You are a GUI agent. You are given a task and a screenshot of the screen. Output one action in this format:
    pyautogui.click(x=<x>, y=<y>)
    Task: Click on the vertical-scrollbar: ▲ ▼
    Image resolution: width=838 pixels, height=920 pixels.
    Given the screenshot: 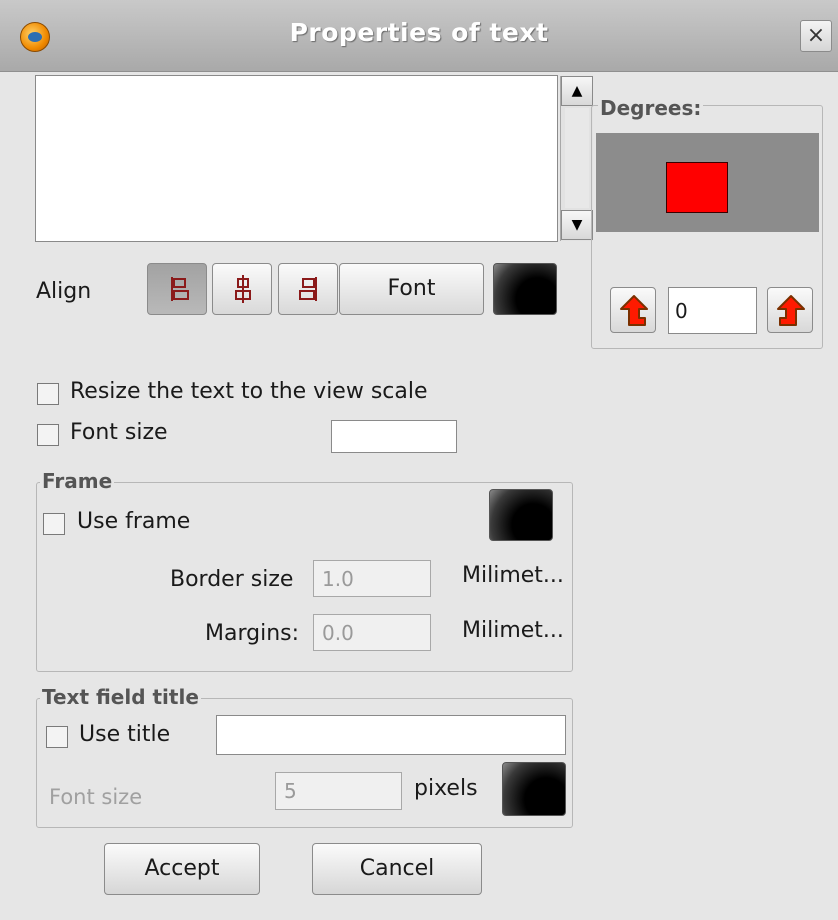 What is the action you would take?
    pyautogui.click(x=576, y=158)
    